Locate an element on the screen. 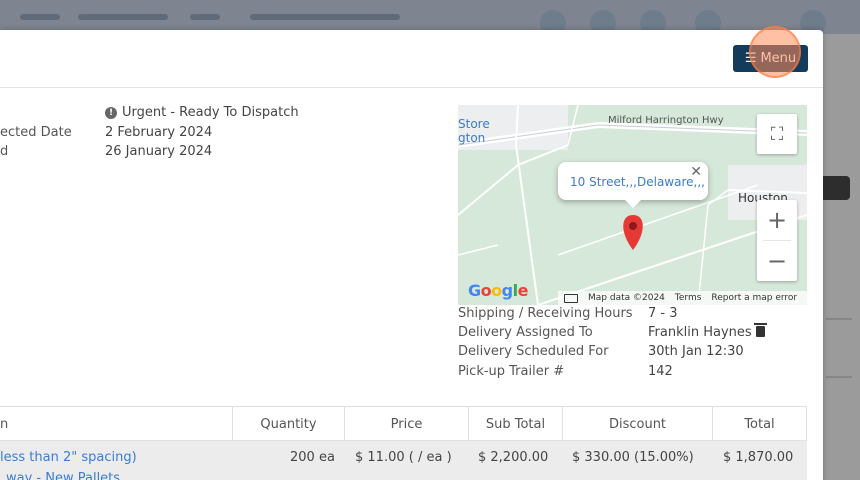  zoom-controls: + − is located at coordinates (777, 240).